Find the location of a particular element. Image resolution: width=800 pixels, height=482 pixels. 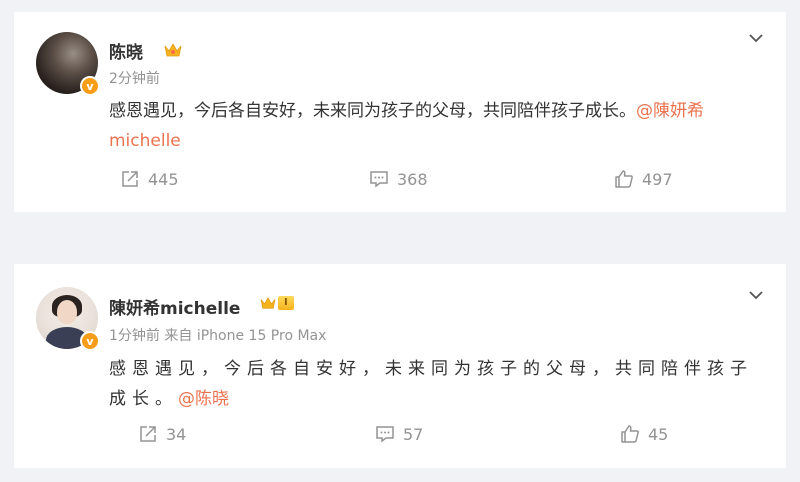

level-label: I is located at coordinates (286, 303).